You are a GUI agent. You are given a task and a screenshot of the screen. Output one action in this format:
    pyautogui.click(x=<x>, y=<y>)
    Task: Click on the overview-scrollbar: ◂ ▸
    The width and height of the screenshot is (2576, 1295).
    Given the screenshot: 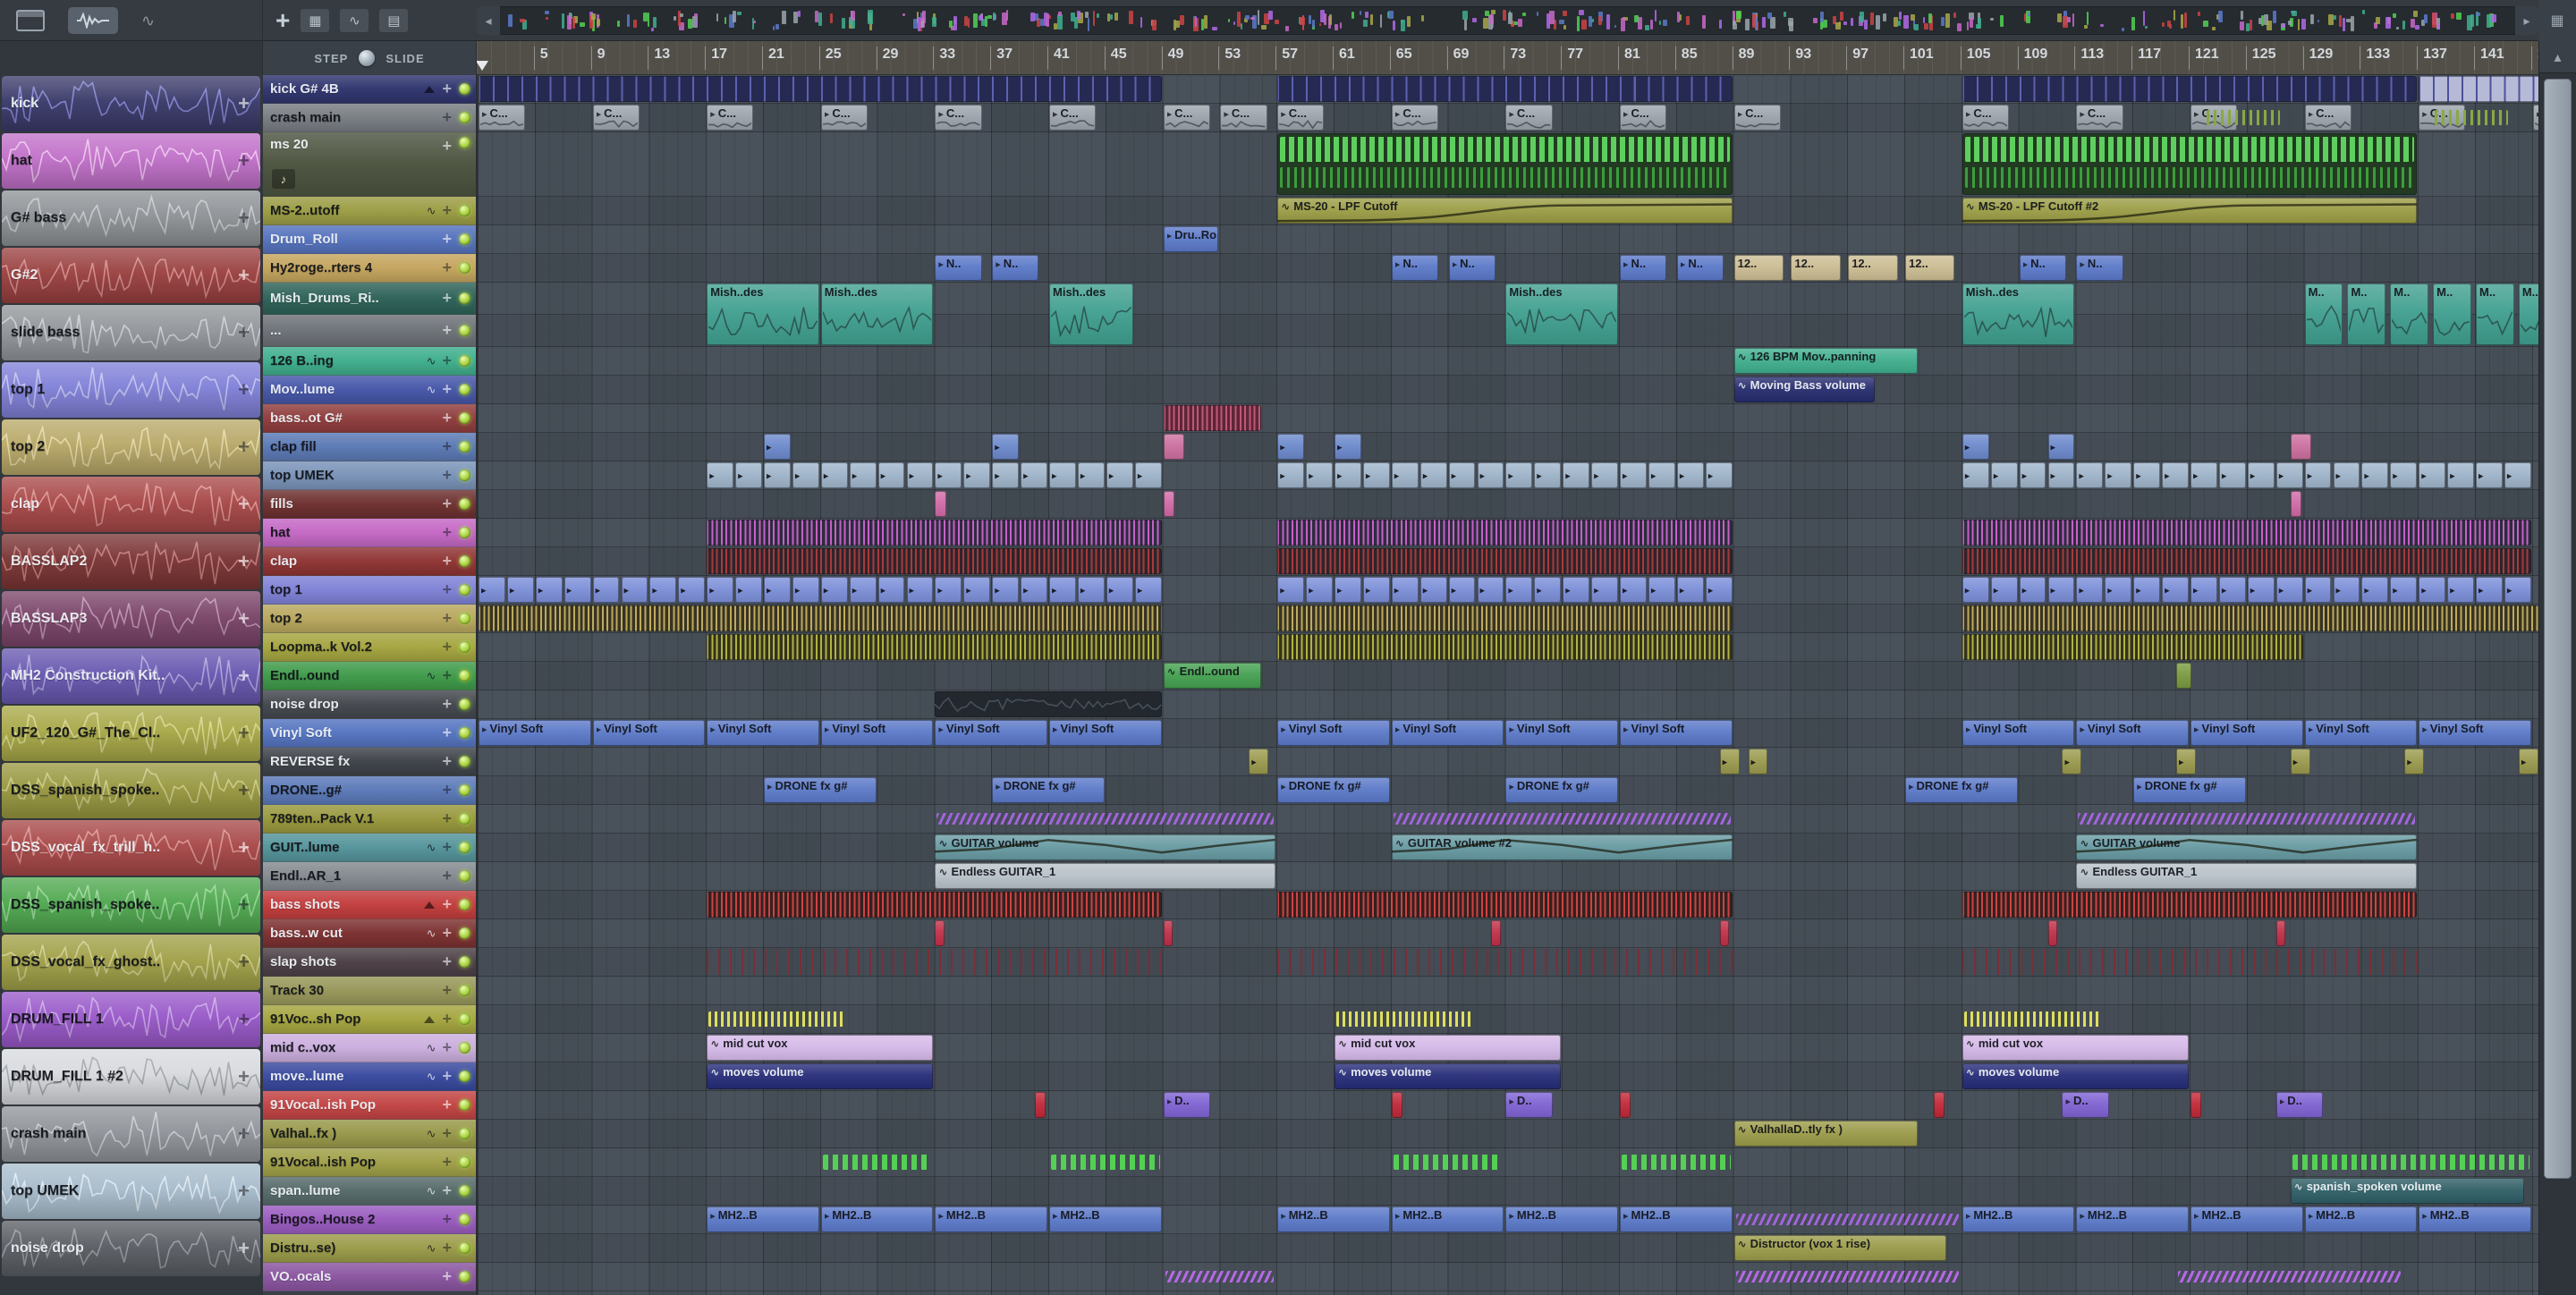 What is the action you would take?
    pyautogui.click(x=1507, y=20)
    